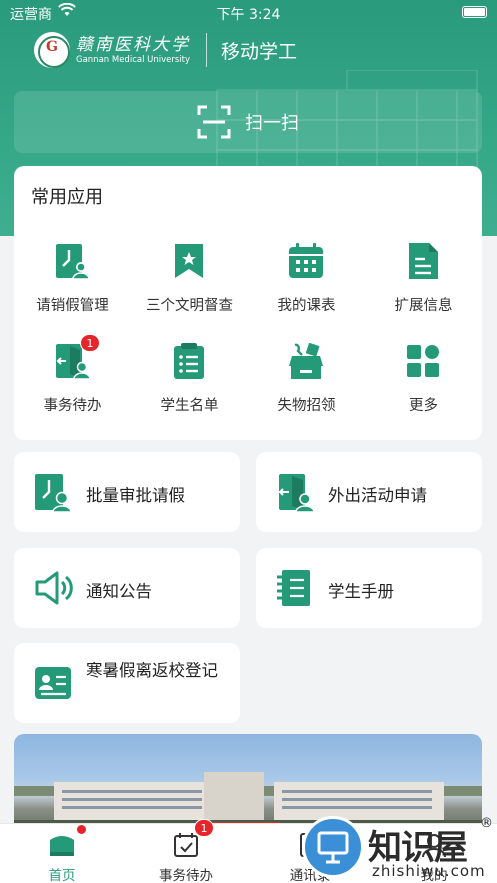 This screenshot has height=883, width=497. Describe the element at coordinates (259, 51) in the screenshot. I see `app-title: 移动学工` at that location.